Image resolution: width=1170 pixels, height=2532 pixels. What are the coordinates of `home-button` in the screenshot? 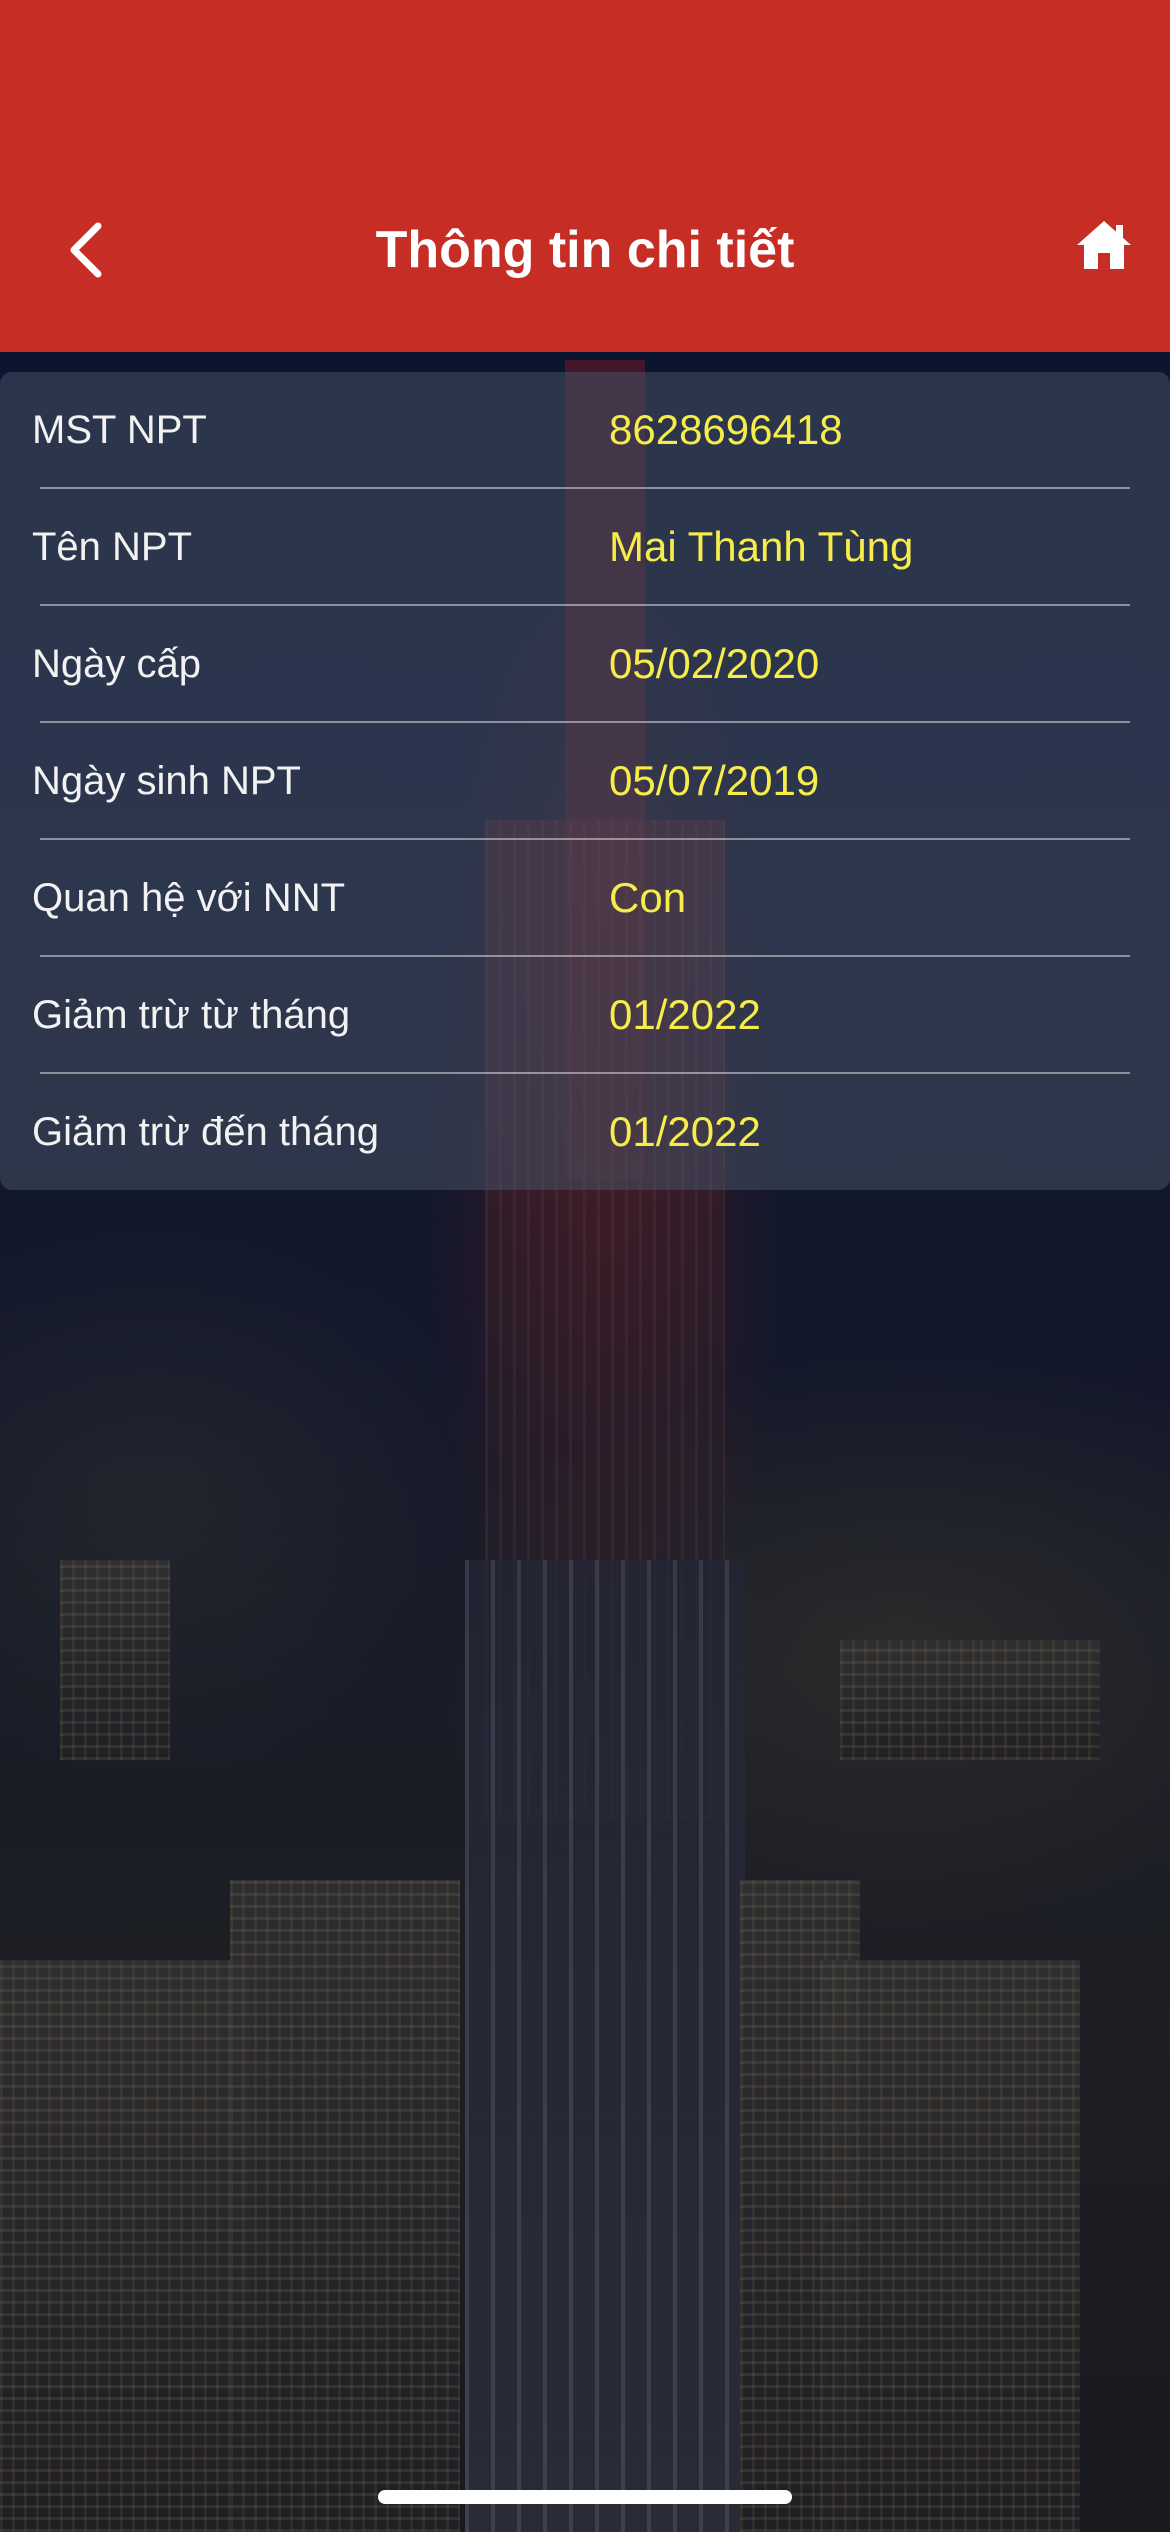 It's located at (1104, 245).